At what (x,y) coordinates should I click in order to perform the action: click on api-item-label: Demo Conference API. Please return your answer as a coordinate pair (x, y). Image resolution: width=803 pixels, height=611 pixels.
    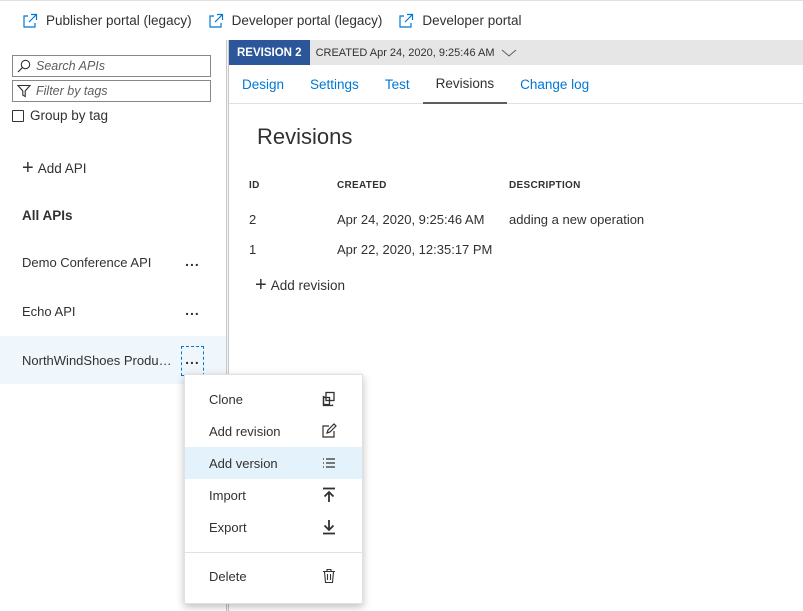
    Looking at the image, I should click on (87, 262).